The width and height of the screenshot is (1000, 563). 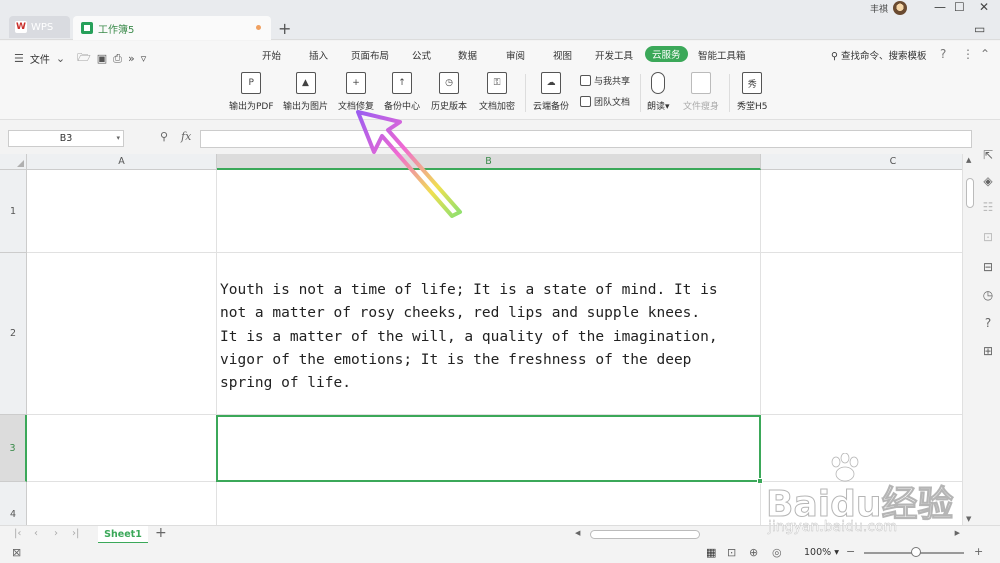 What do you see at coordinates (970, 193) in the screenshot?
I see `vertical-scroll-thumb` at bounding box center [970, 193].